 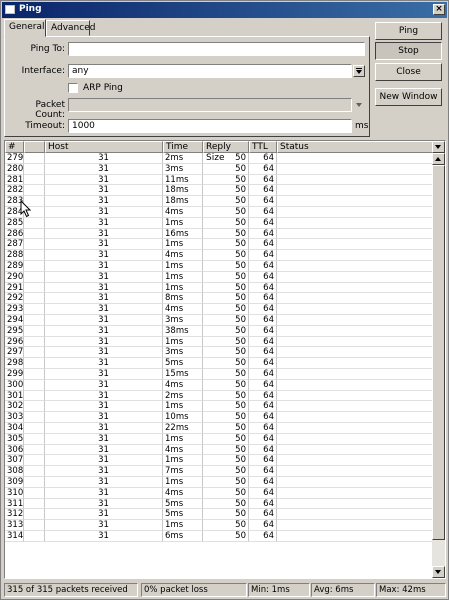 I want to click on col-ttl-header: TTL, so click(x=263, y=147).